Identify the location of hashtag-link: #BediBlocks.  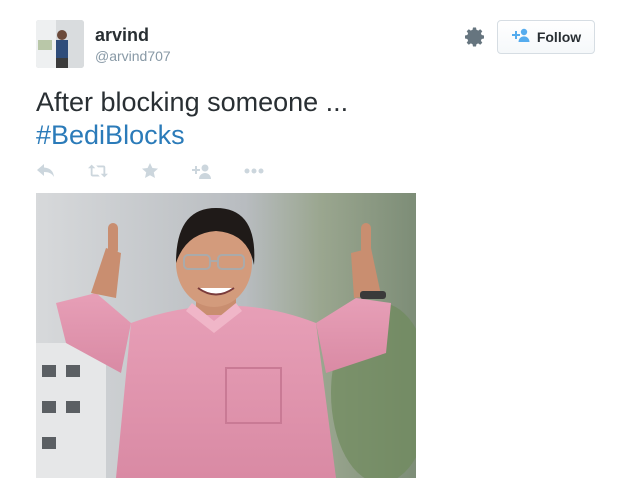
(192, 135).